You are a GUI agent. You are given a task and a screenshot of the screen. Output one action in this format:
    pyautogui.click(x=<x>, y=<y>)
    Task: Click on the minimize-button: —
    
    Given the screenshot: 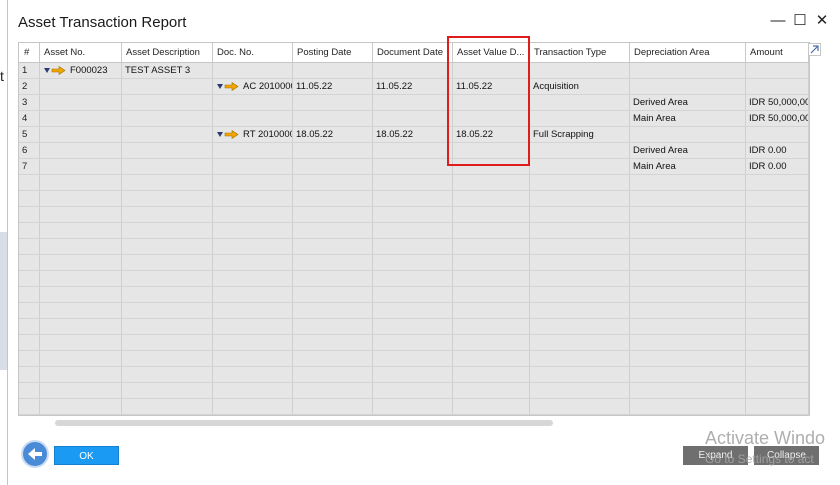 What is the action you would take?
    pyautogui.click(x=778, y=21)
    